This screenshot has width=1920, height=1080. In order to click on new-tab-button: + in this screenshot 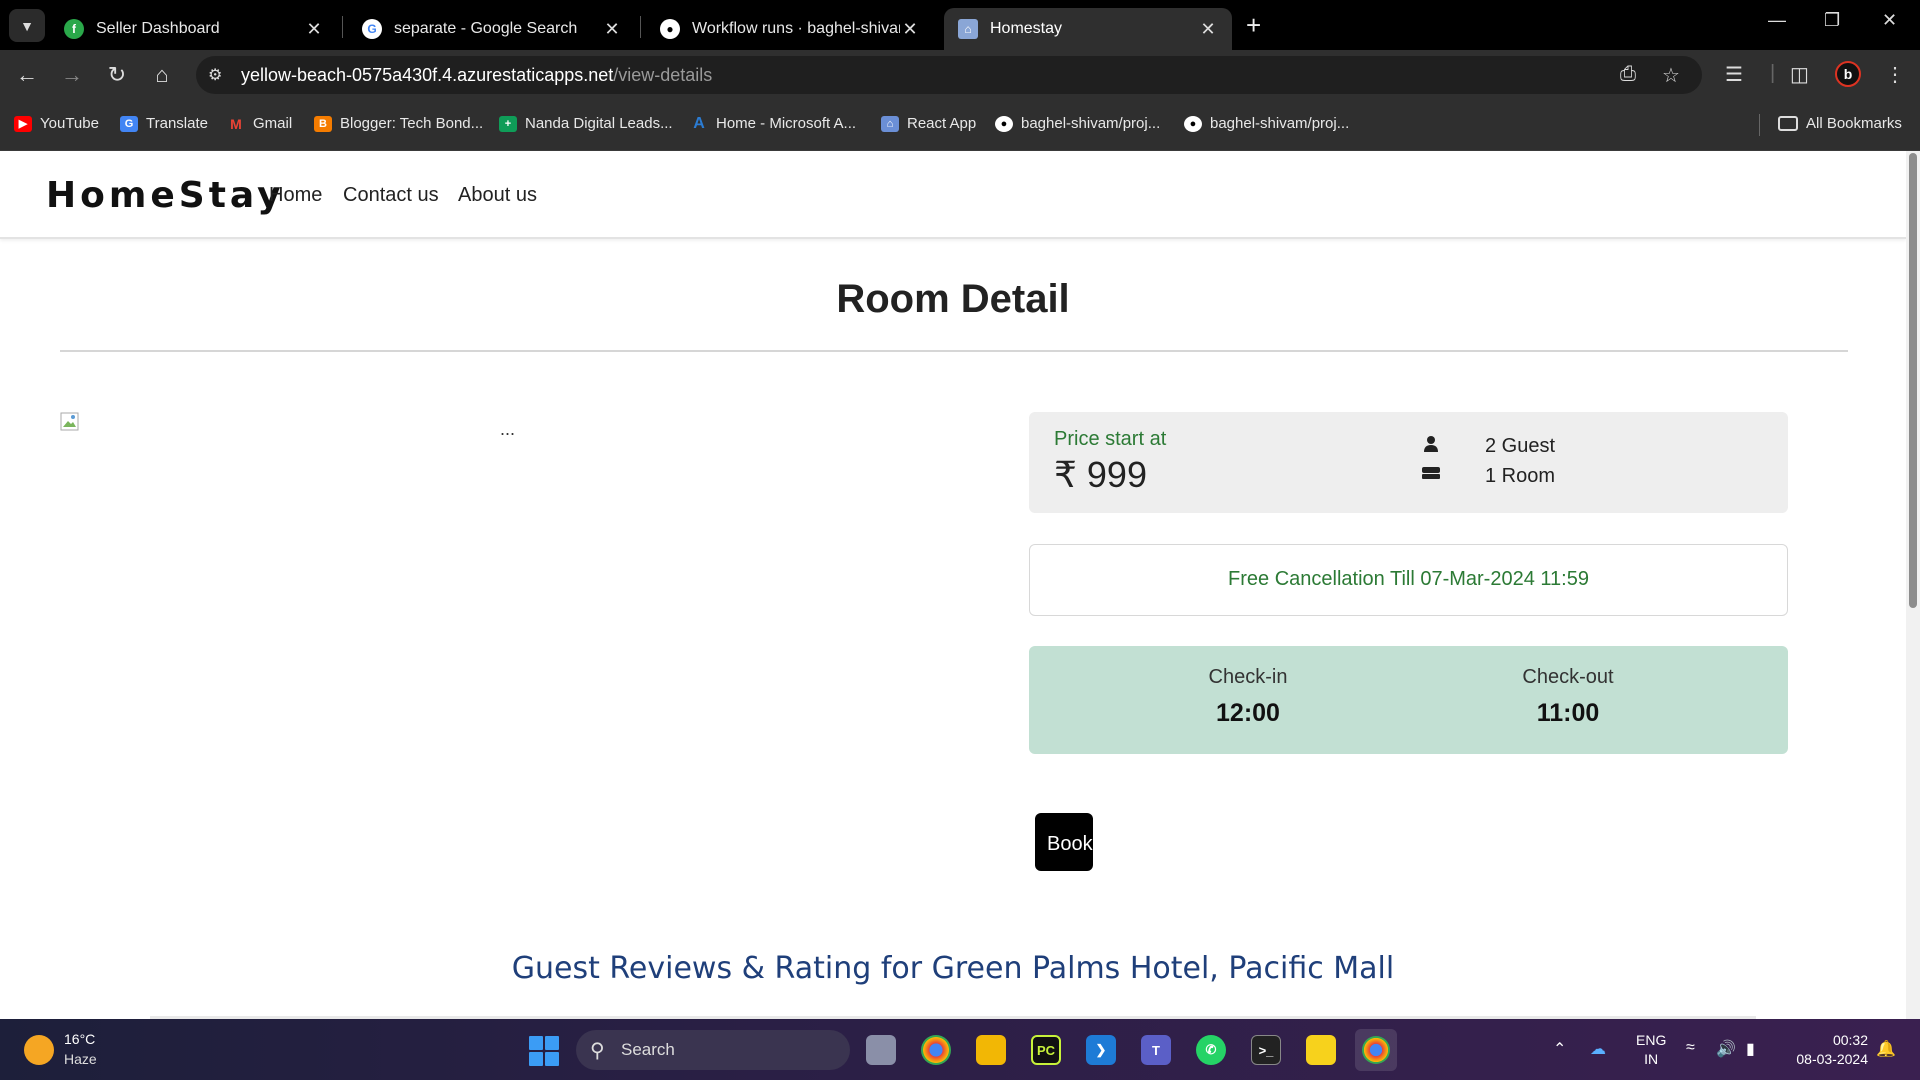, I will do `click(1253, 25)`.